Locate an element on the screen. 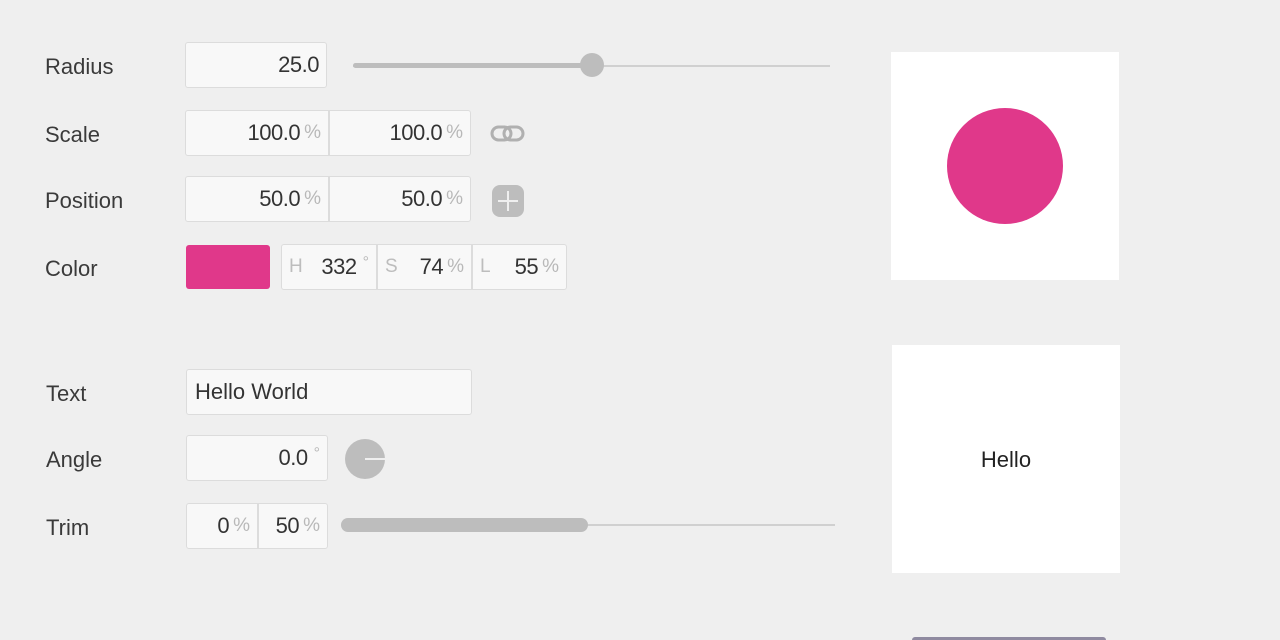  hue-input: H 332 ° is located at coordinates (329, 267).